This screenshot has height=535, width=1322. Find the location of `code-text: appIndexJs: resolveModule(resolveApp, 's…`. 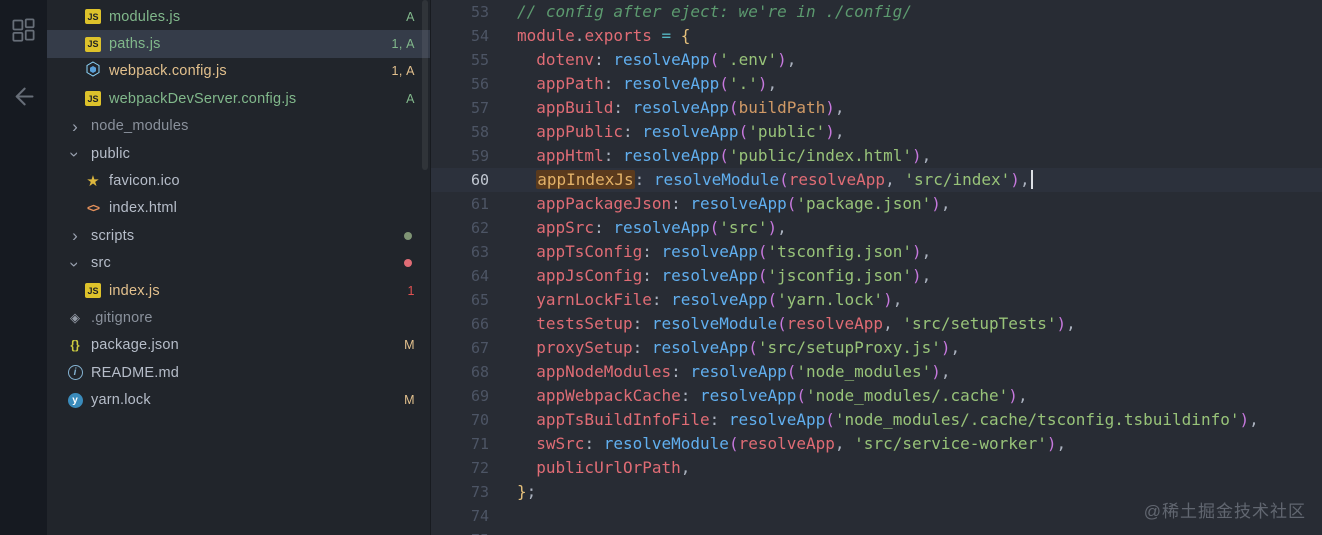

code-text: appIndexJs: resolveModule(resolveApp, 's… is located at coordinates (775, 180).